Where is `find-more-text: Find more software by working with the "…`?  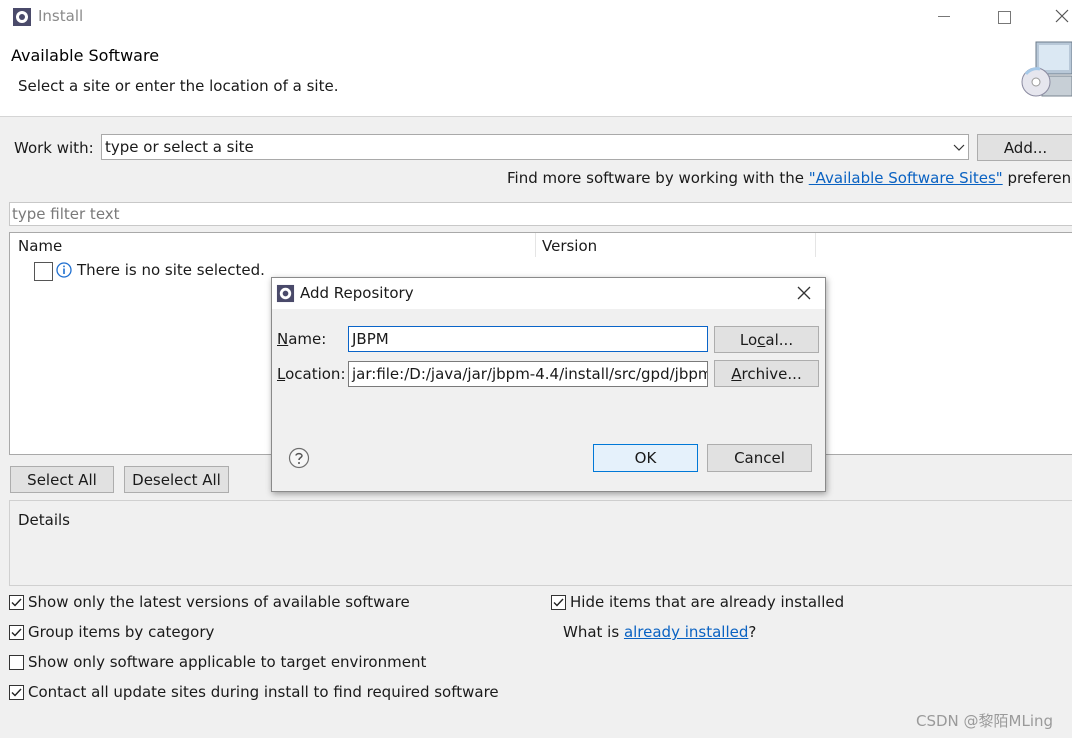
find-more-text: Find more software by working with the "… is located at coordinates (789, 178).